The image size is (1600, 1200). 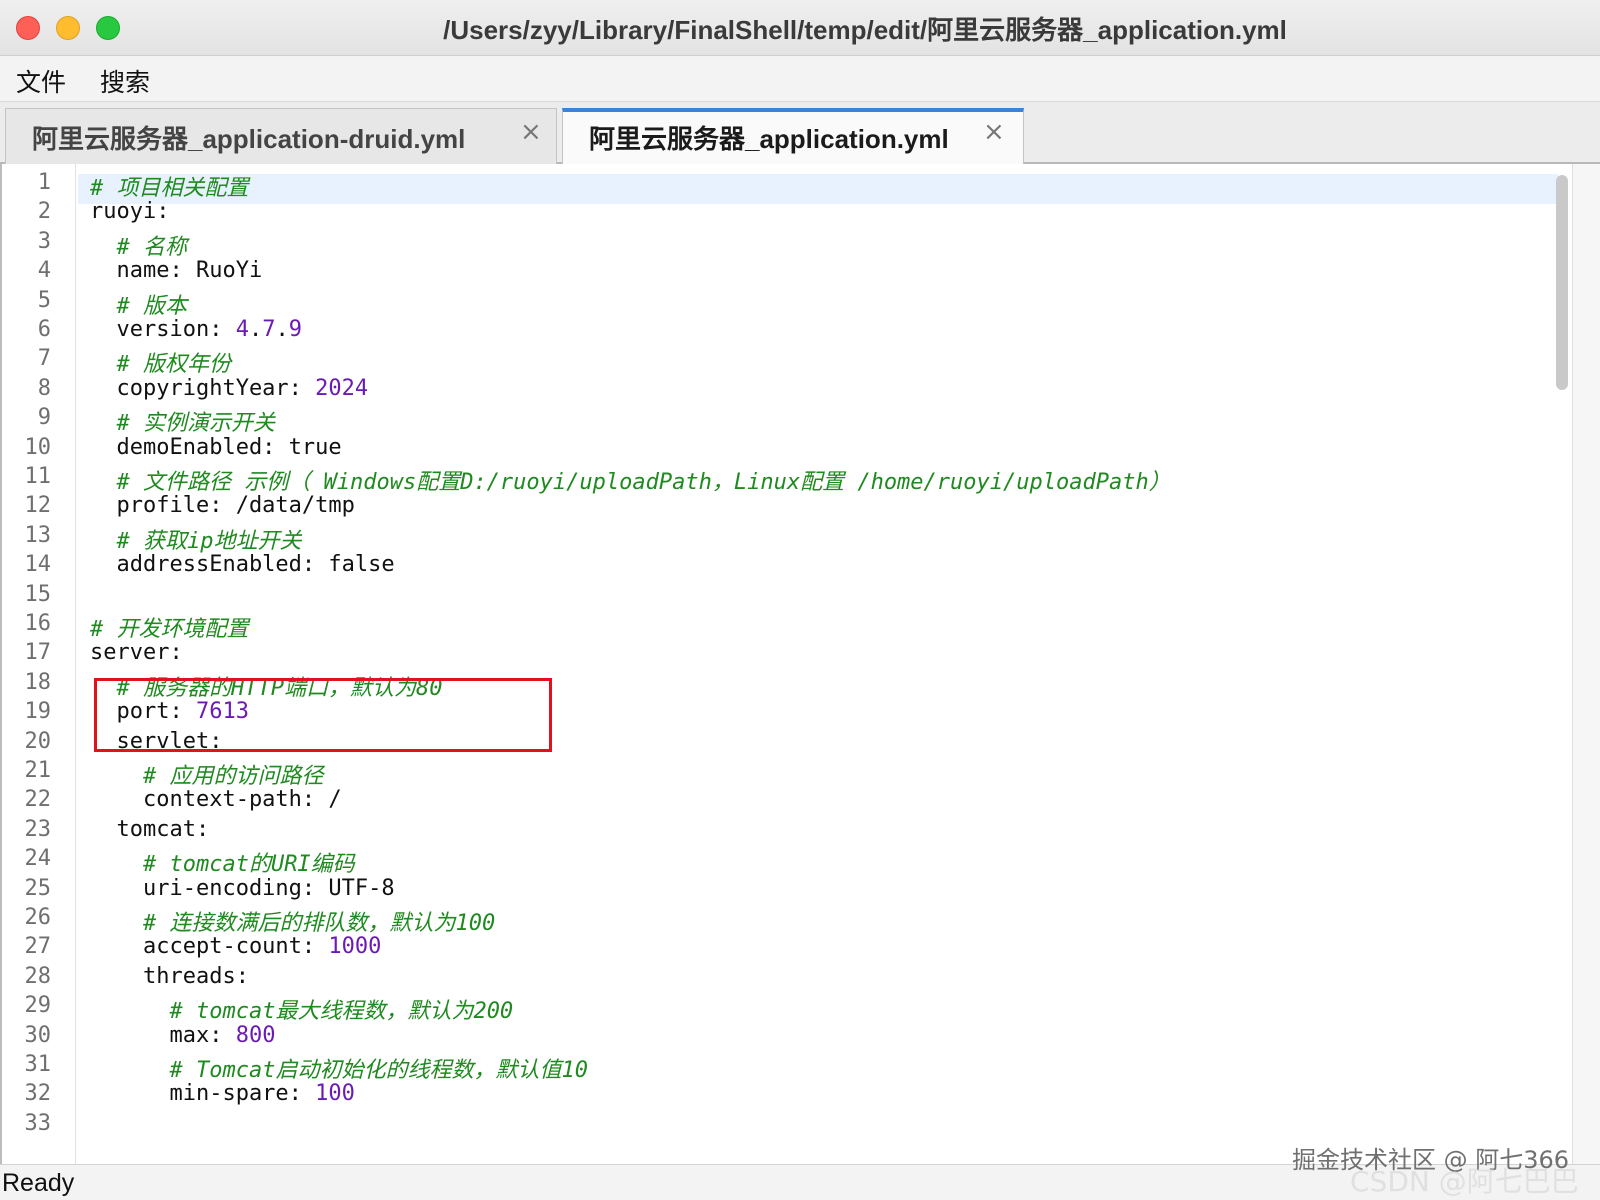 What do you see at coordinates (44, 182) in the screenshot?
I see `line-number: 1` at bounding box center [44, 182].